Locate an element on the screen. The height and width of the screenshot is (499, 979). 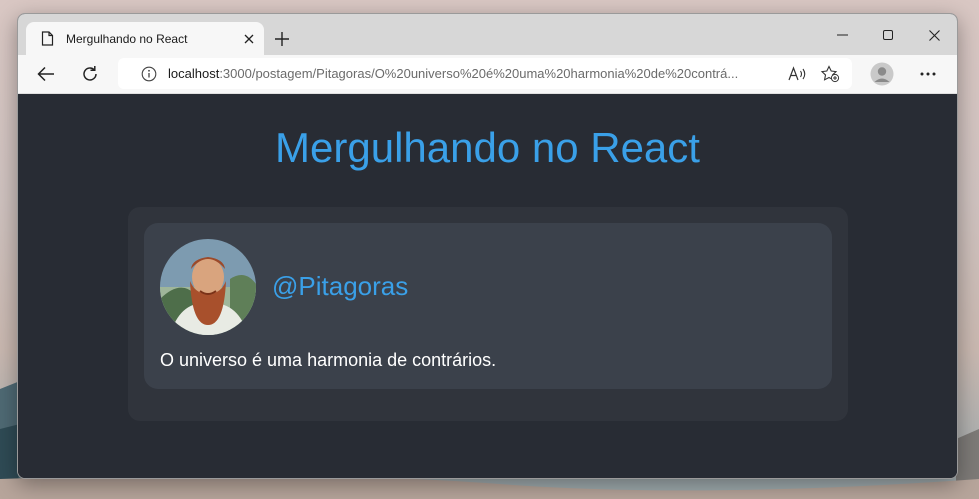
window-controls is located at coordinates (888, 35).